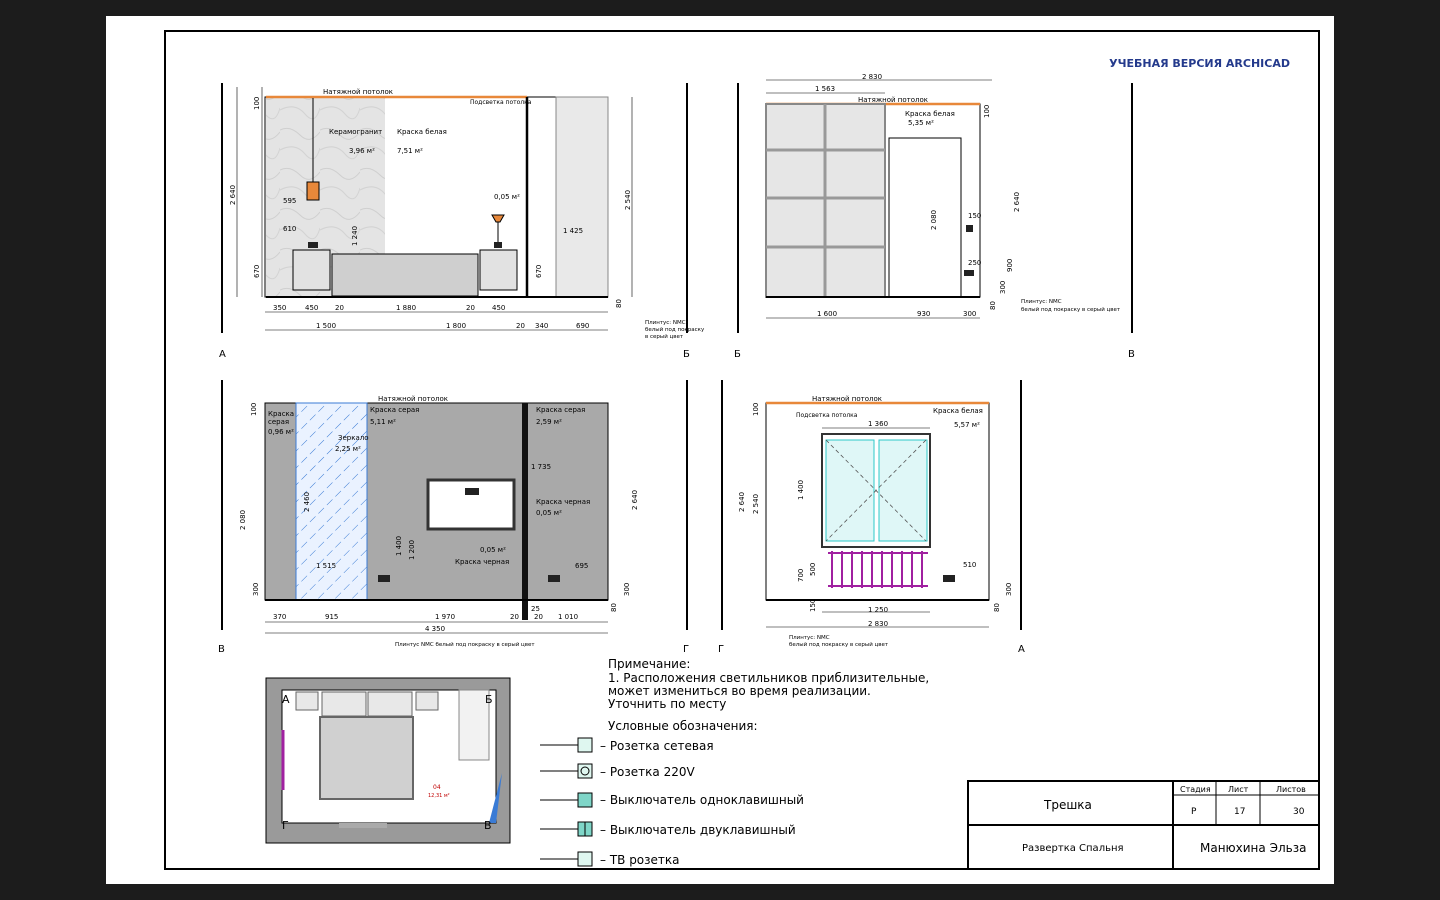 The height and width of the screenshot is (900, 1440). Describe the element at coordinates (326, 326) in the screenshot. I see `dim: 1 500` at that location.